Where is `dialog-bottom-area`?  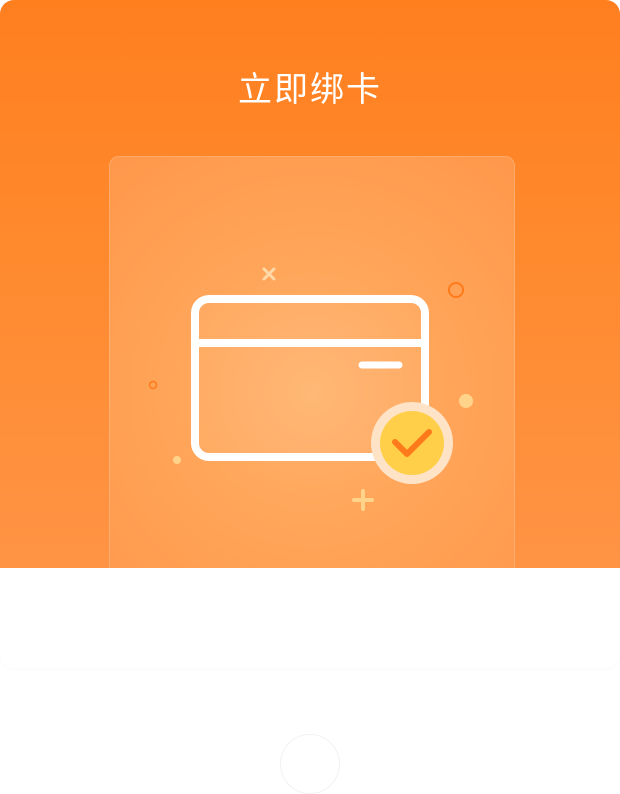
dialog-bottom-area is located at coordinates (310, 618).